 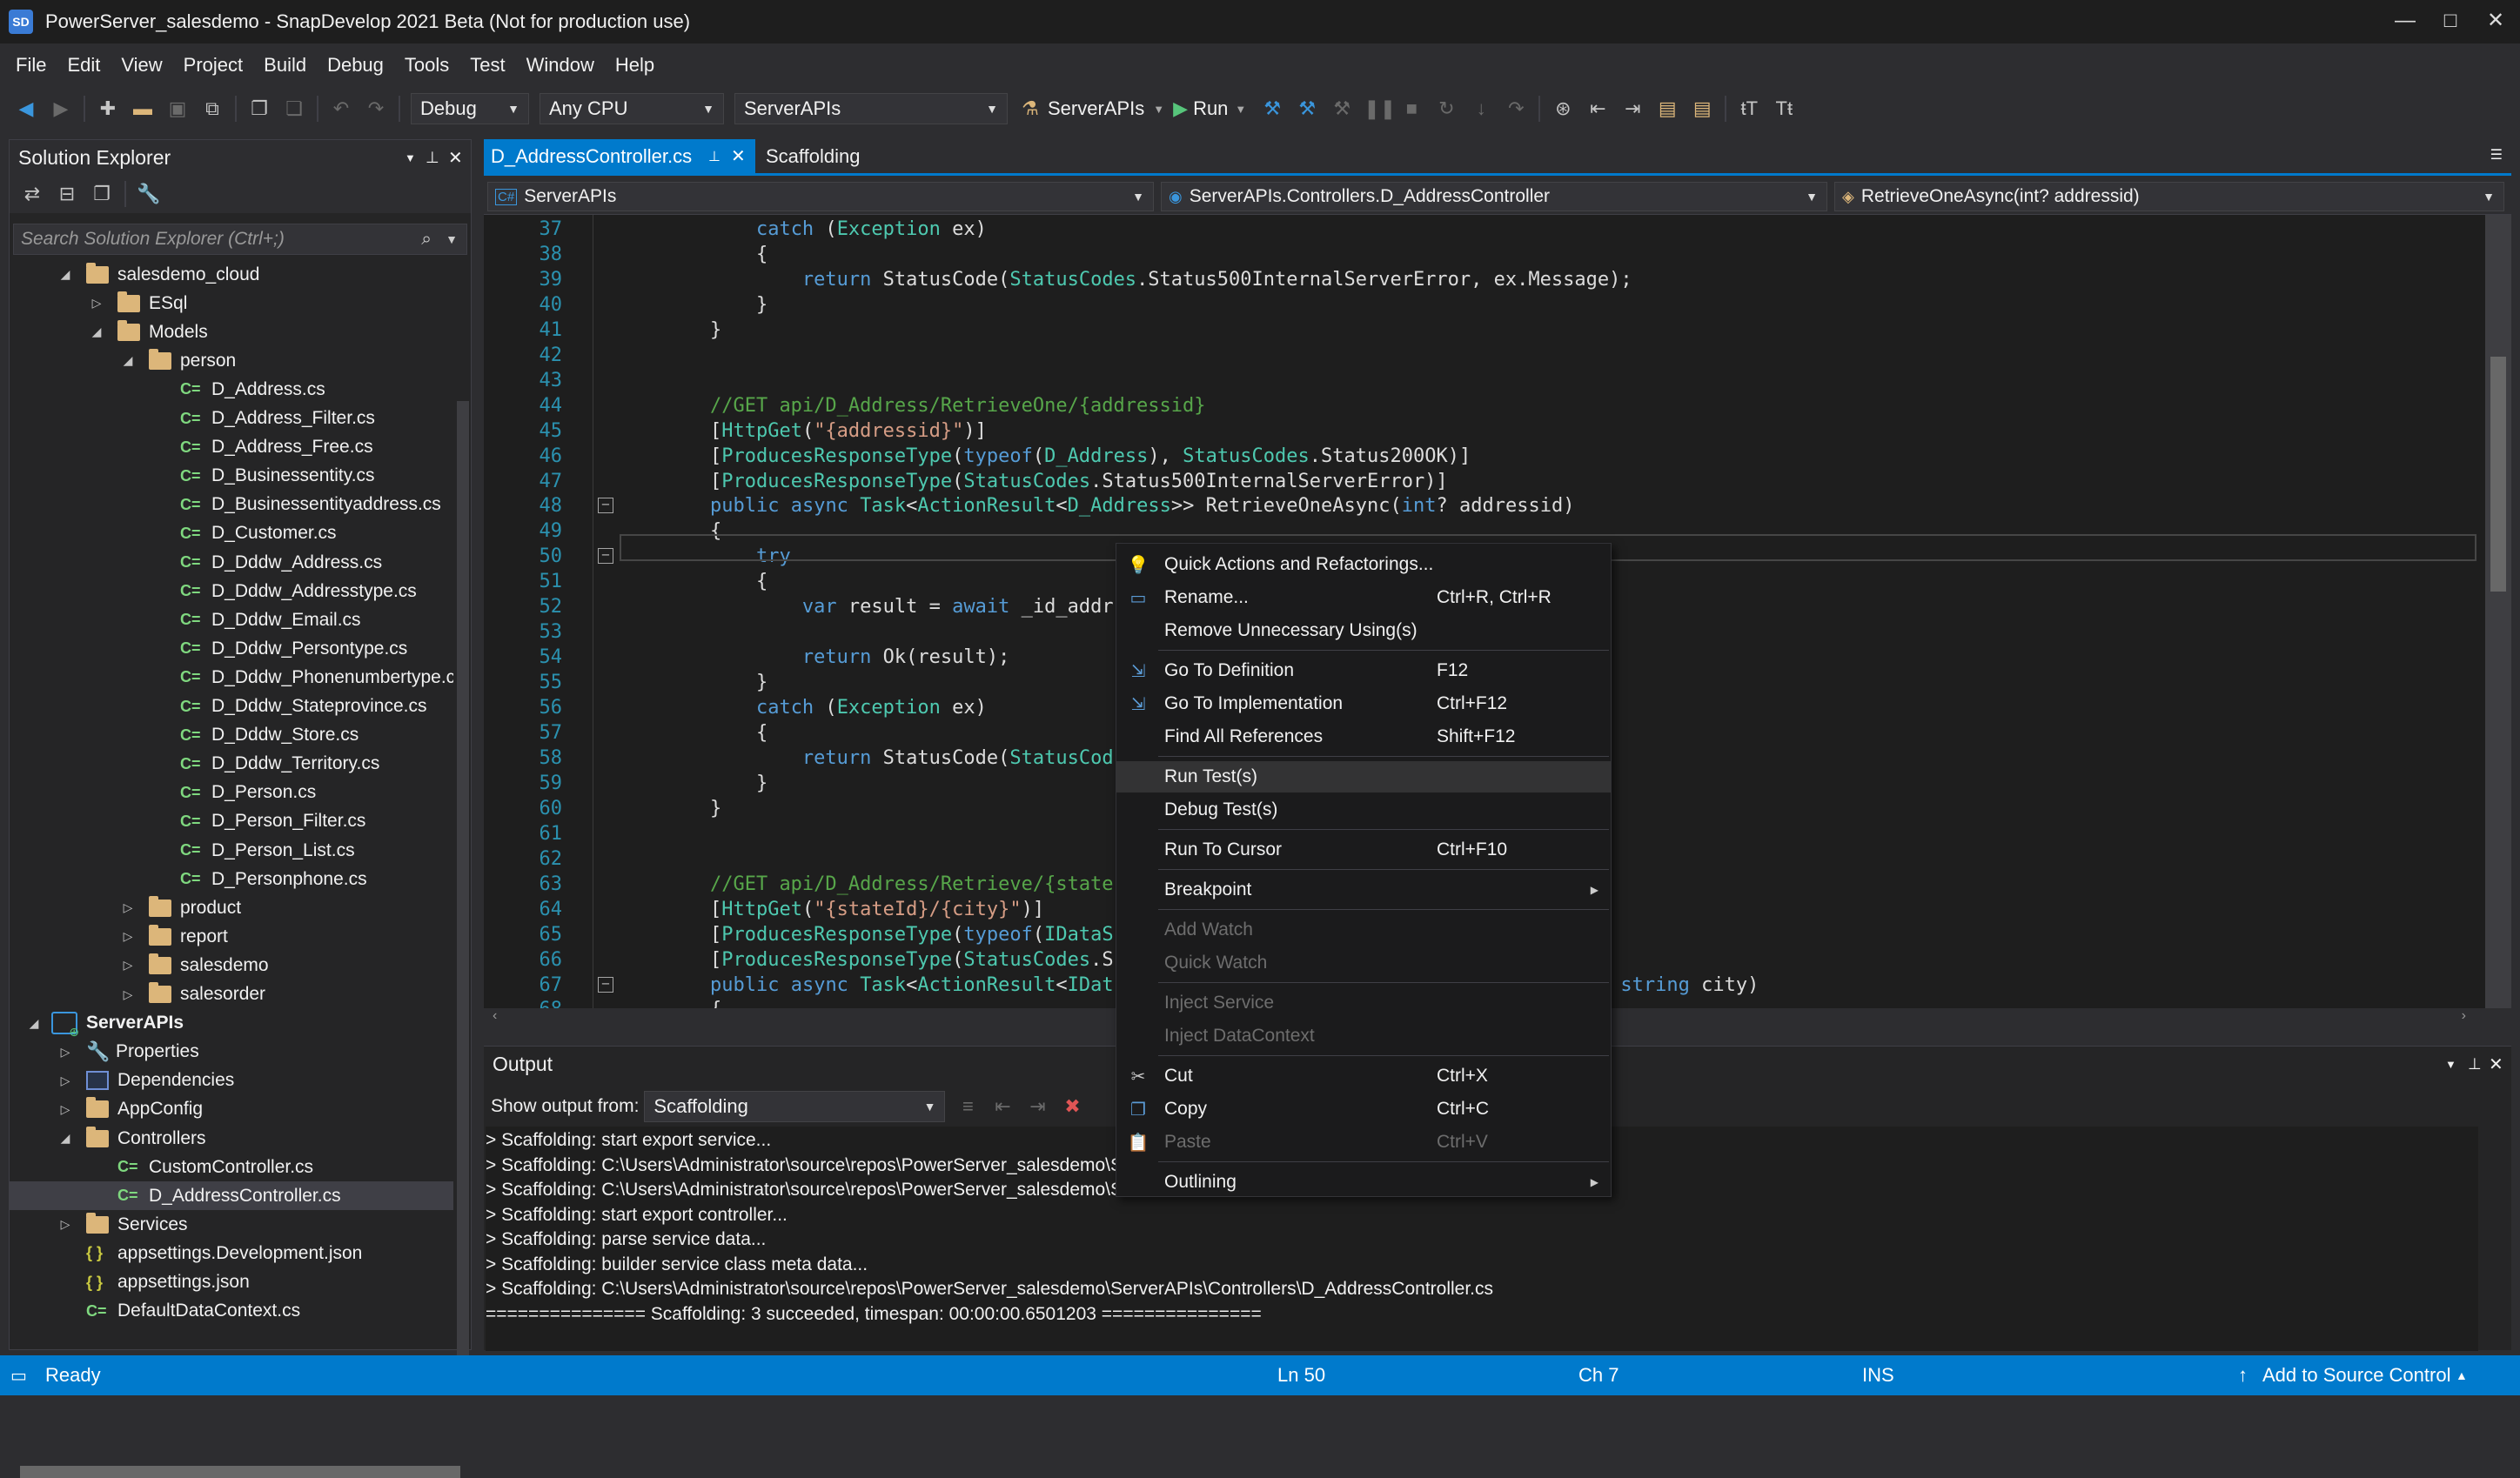 What do you see at coordinates (1516, 109) in the screenshot?
I see `step-over-icon: ↷` at bounding box center [1516, 109].